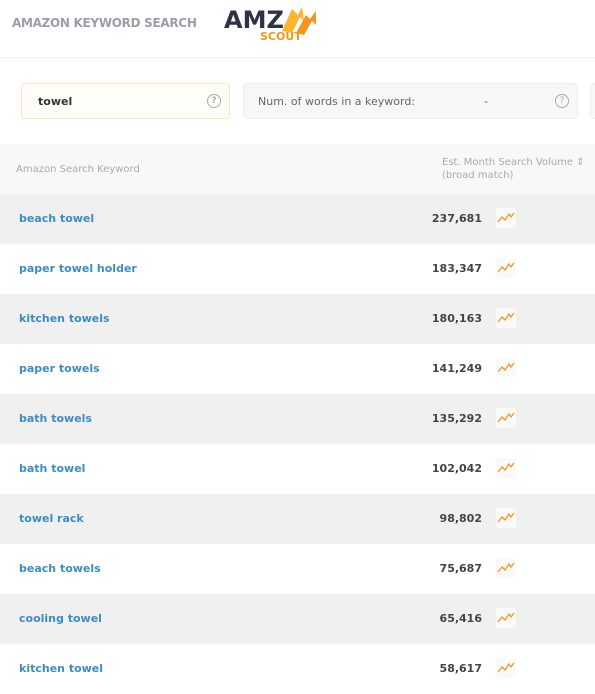 This screenshot has height=694, width=595. I want to click on num-words-filter: Num. of words in a keyword: -?, so click(410, 101).